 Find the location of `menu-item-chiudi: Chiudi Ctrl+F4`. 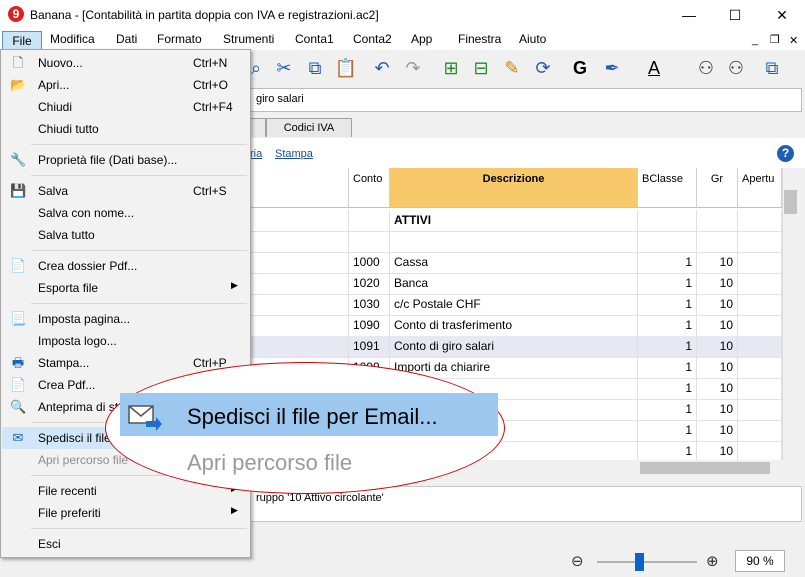

menu-item-chiudi: Chiudi Ctrl+F4 is located at coordinates (125, 107).